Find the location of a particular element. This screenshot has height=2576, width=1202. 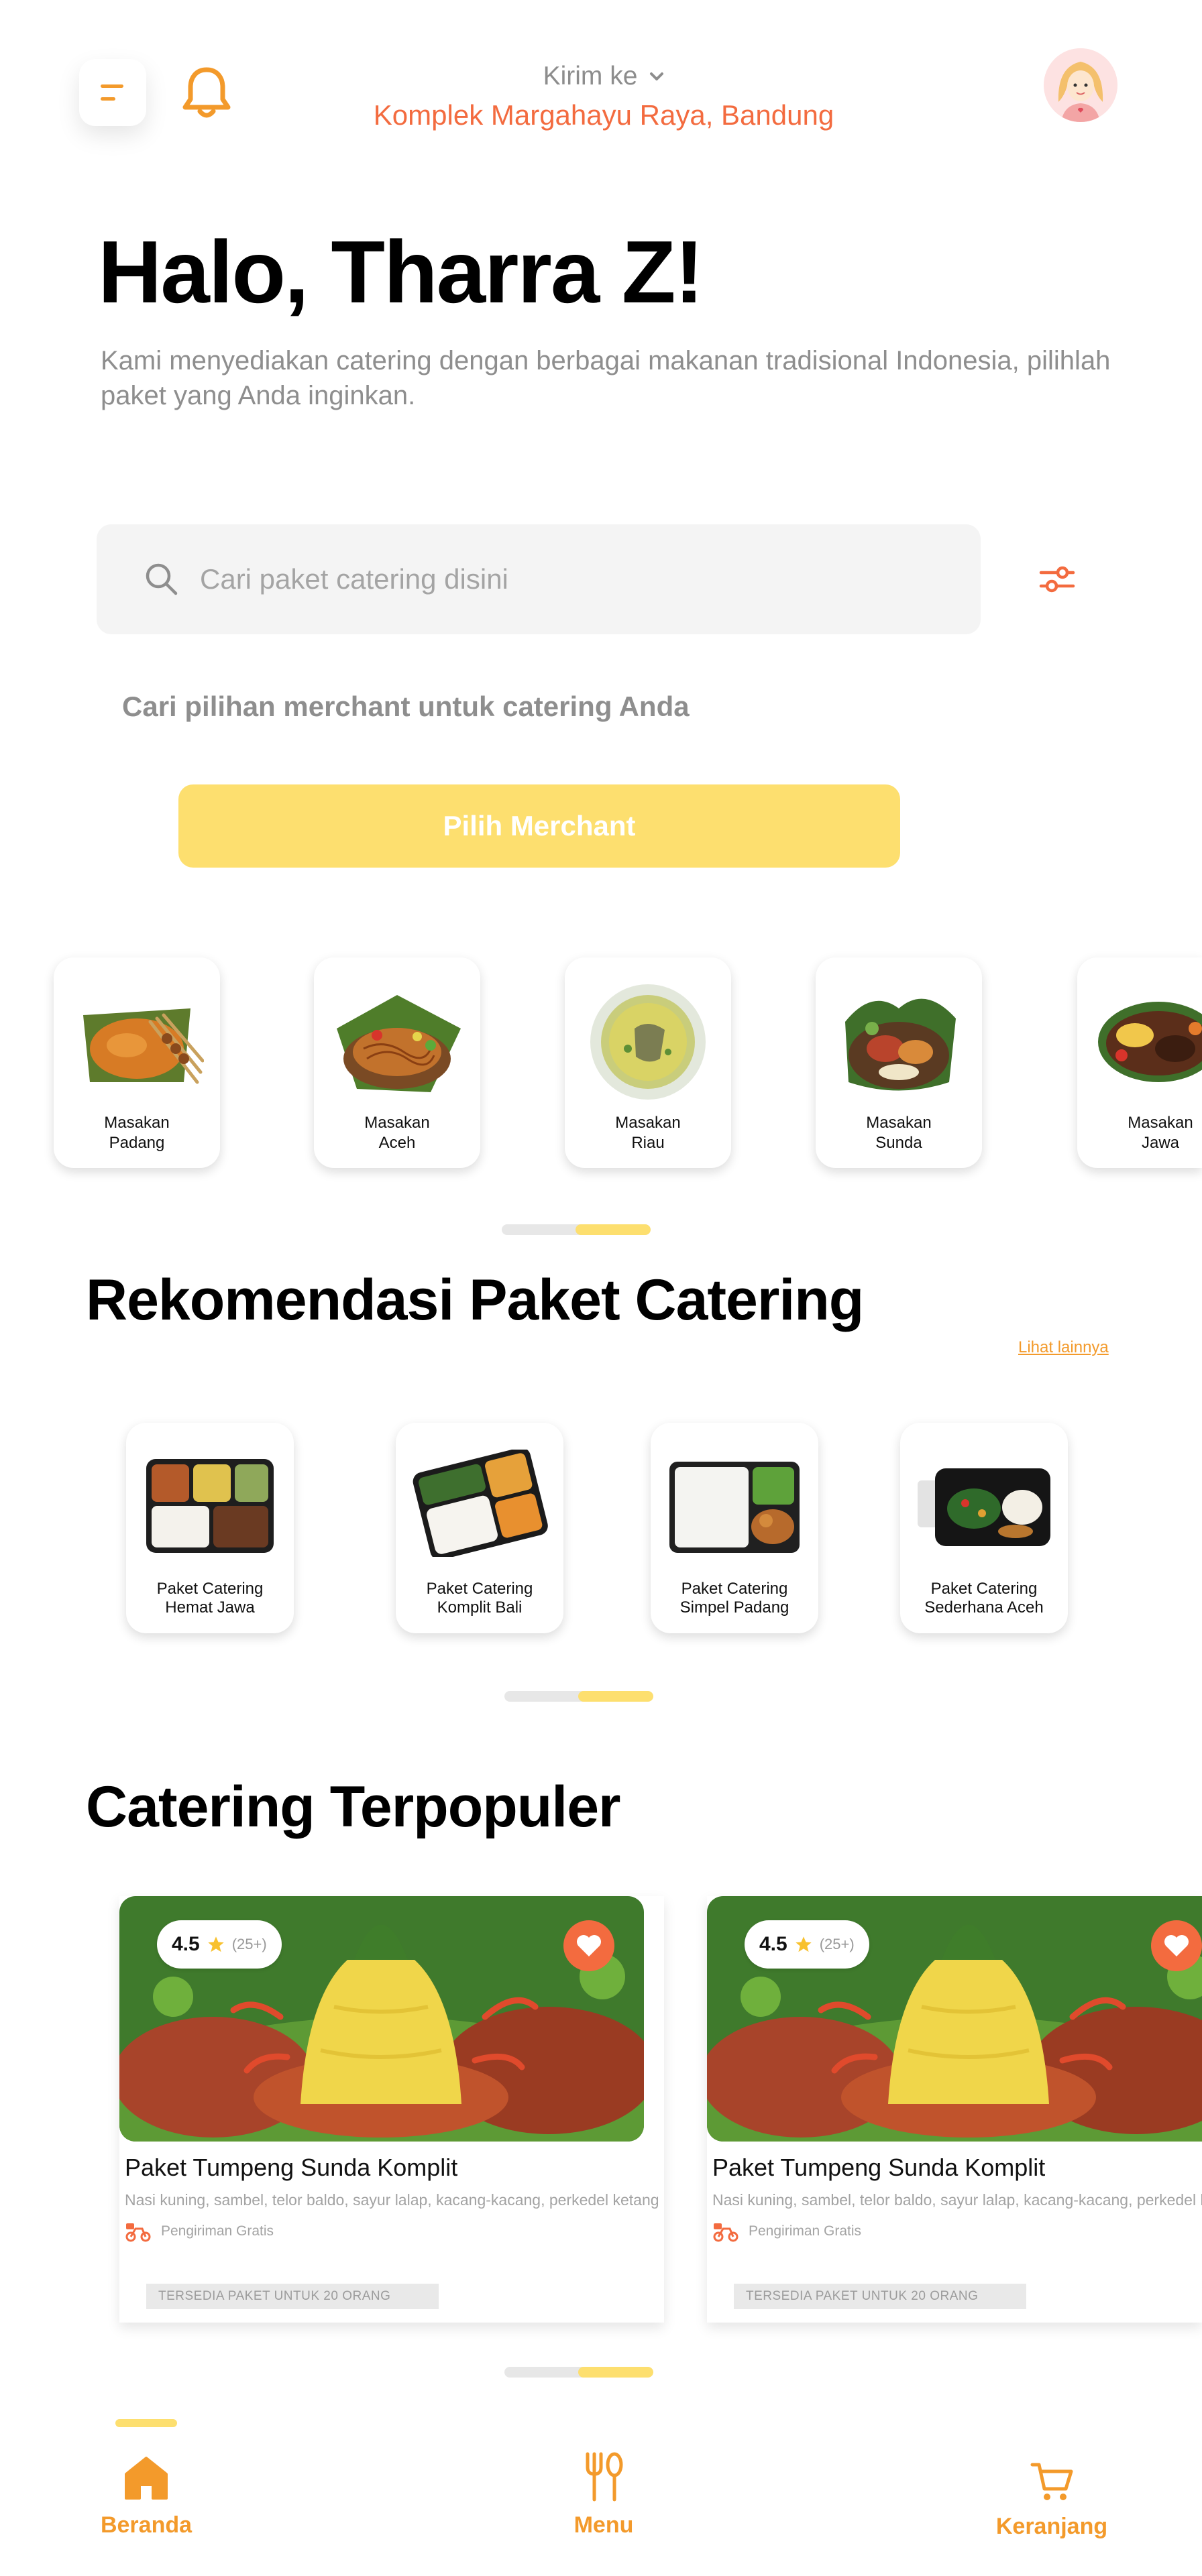

padang-food-image is located at coordinates (143, 1046).